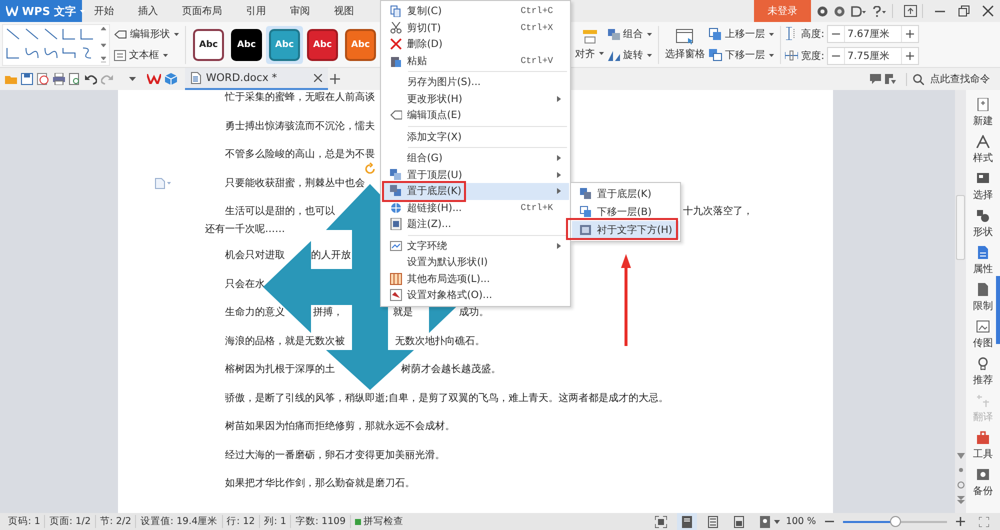 The height and width of the screenshot is (530, 1000). What do you see at coordinates (589, 36) in the screenshot?
I see `align-icon` at bounding box center [589, 36].